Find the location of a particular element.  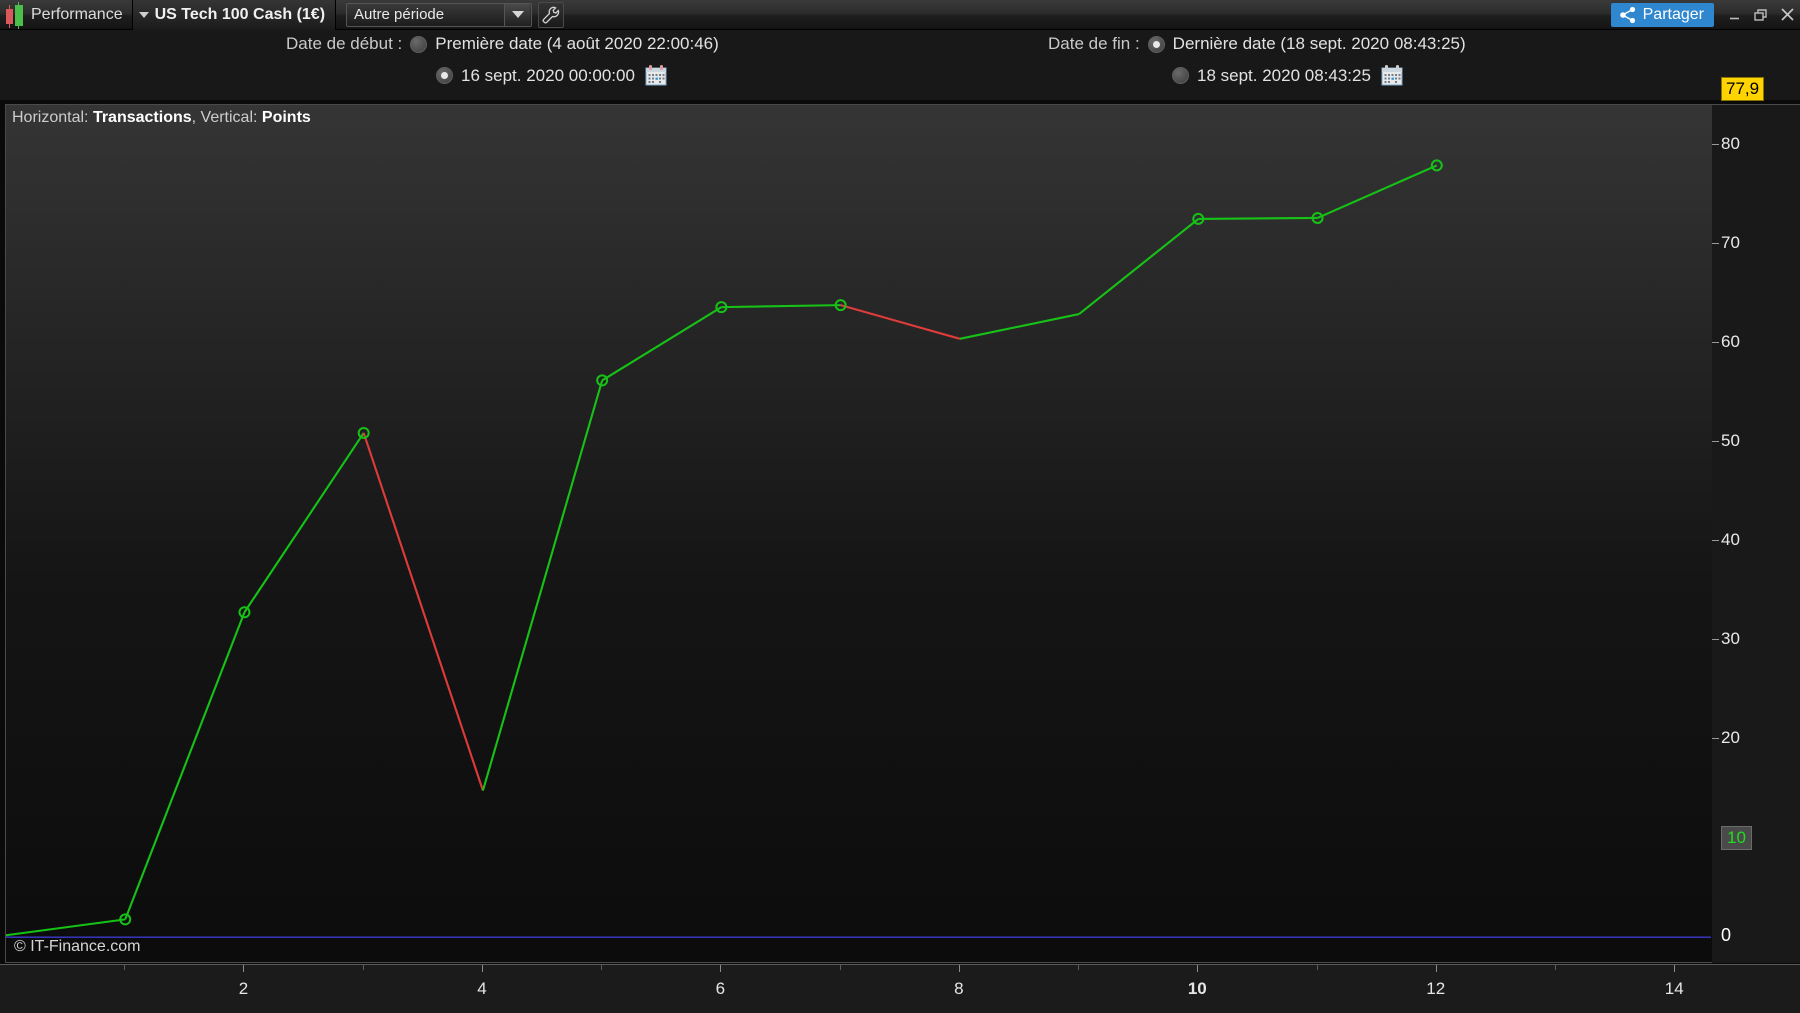

x-axis-tick-label: 10 is located at coordinates (1197, 988).